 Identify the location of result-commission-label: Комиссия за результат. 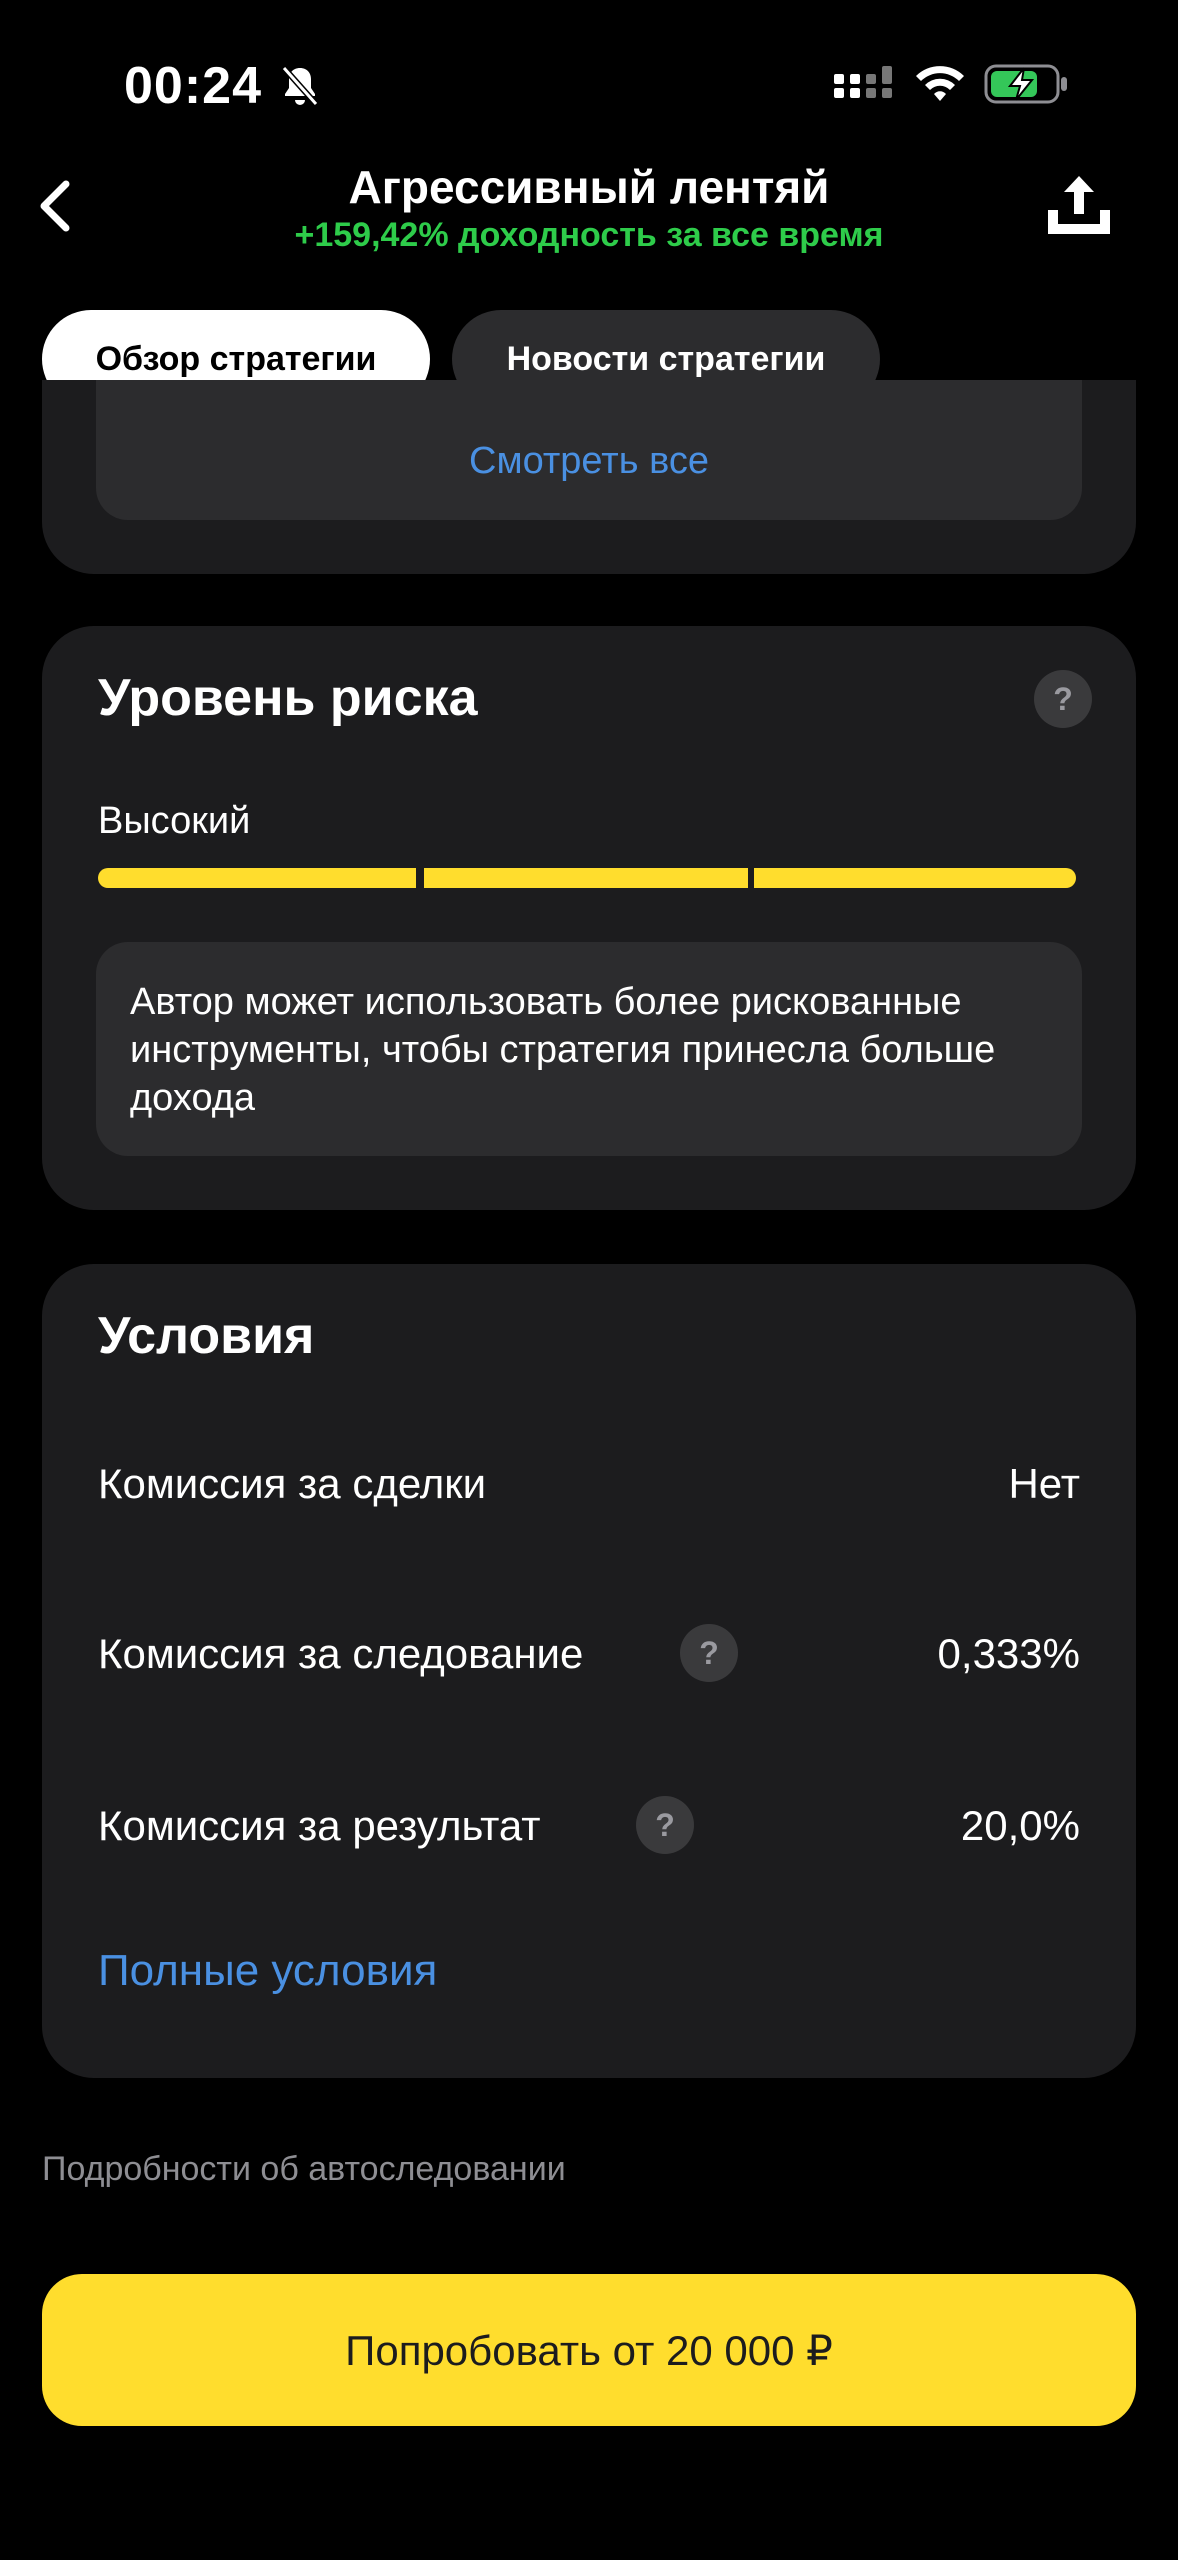
(319, 1825).